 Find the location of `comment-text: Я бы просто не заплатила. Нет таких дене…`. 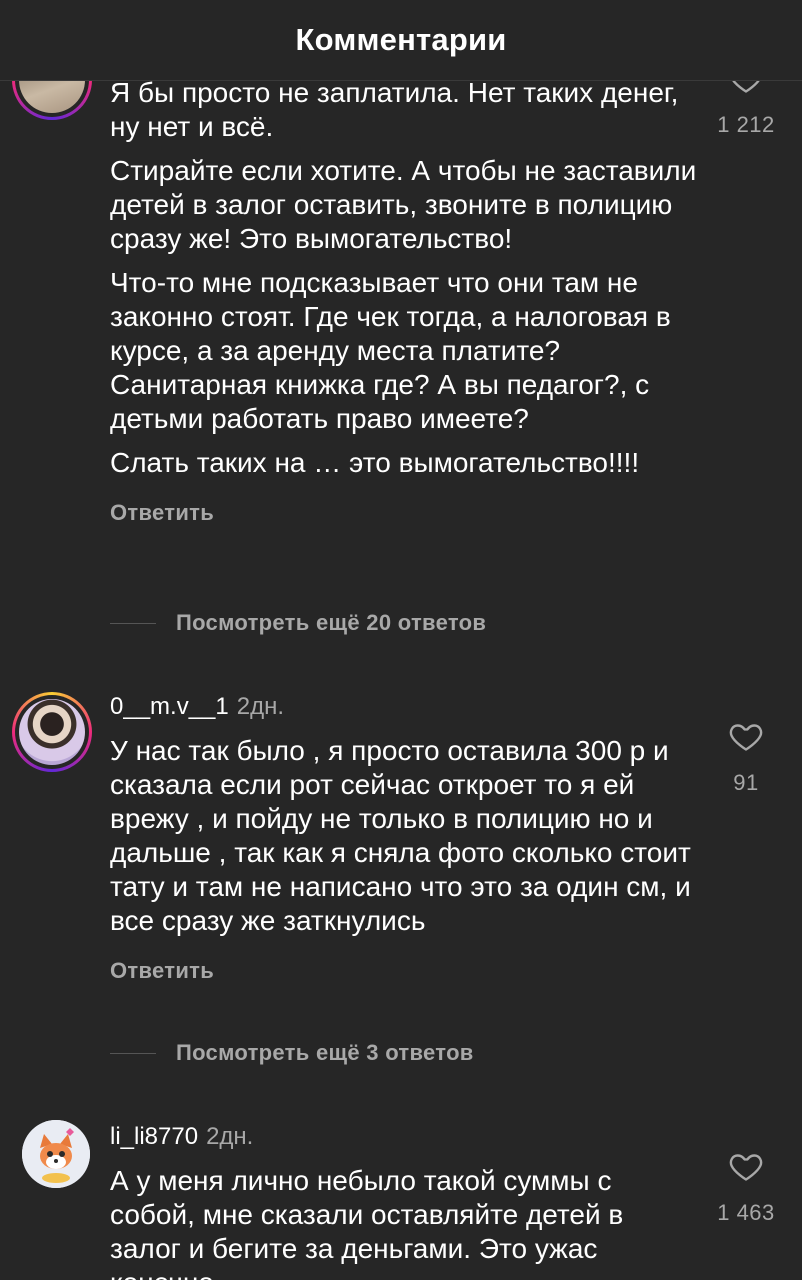

comment-text: Я бы просто не заплатила. Нет таких дене… is located at coordinates (394, 109).